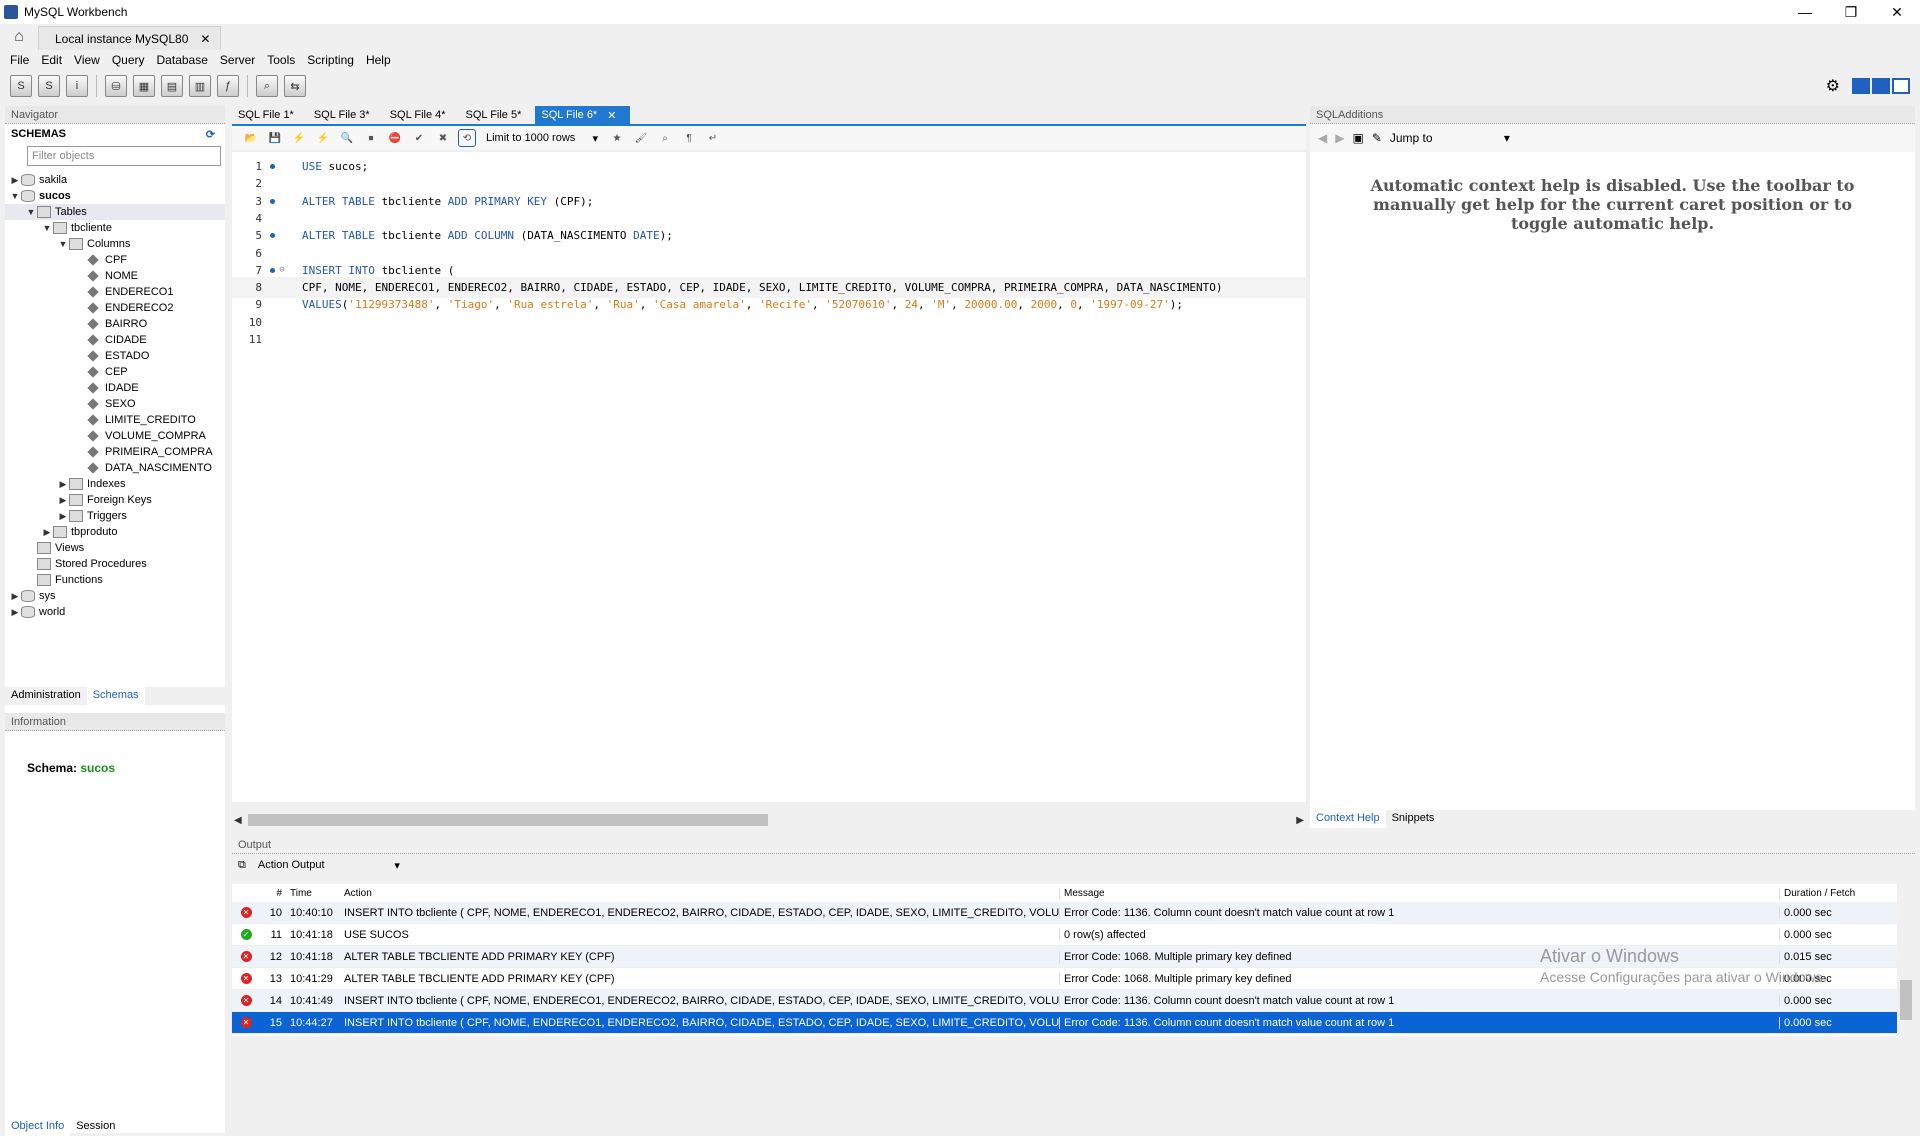 This screenshot has height=1136, width=1920. Describe the element at coordinates (115, 484) in the screenshot. I see `tree-item: ▶ Indexes` at that location.